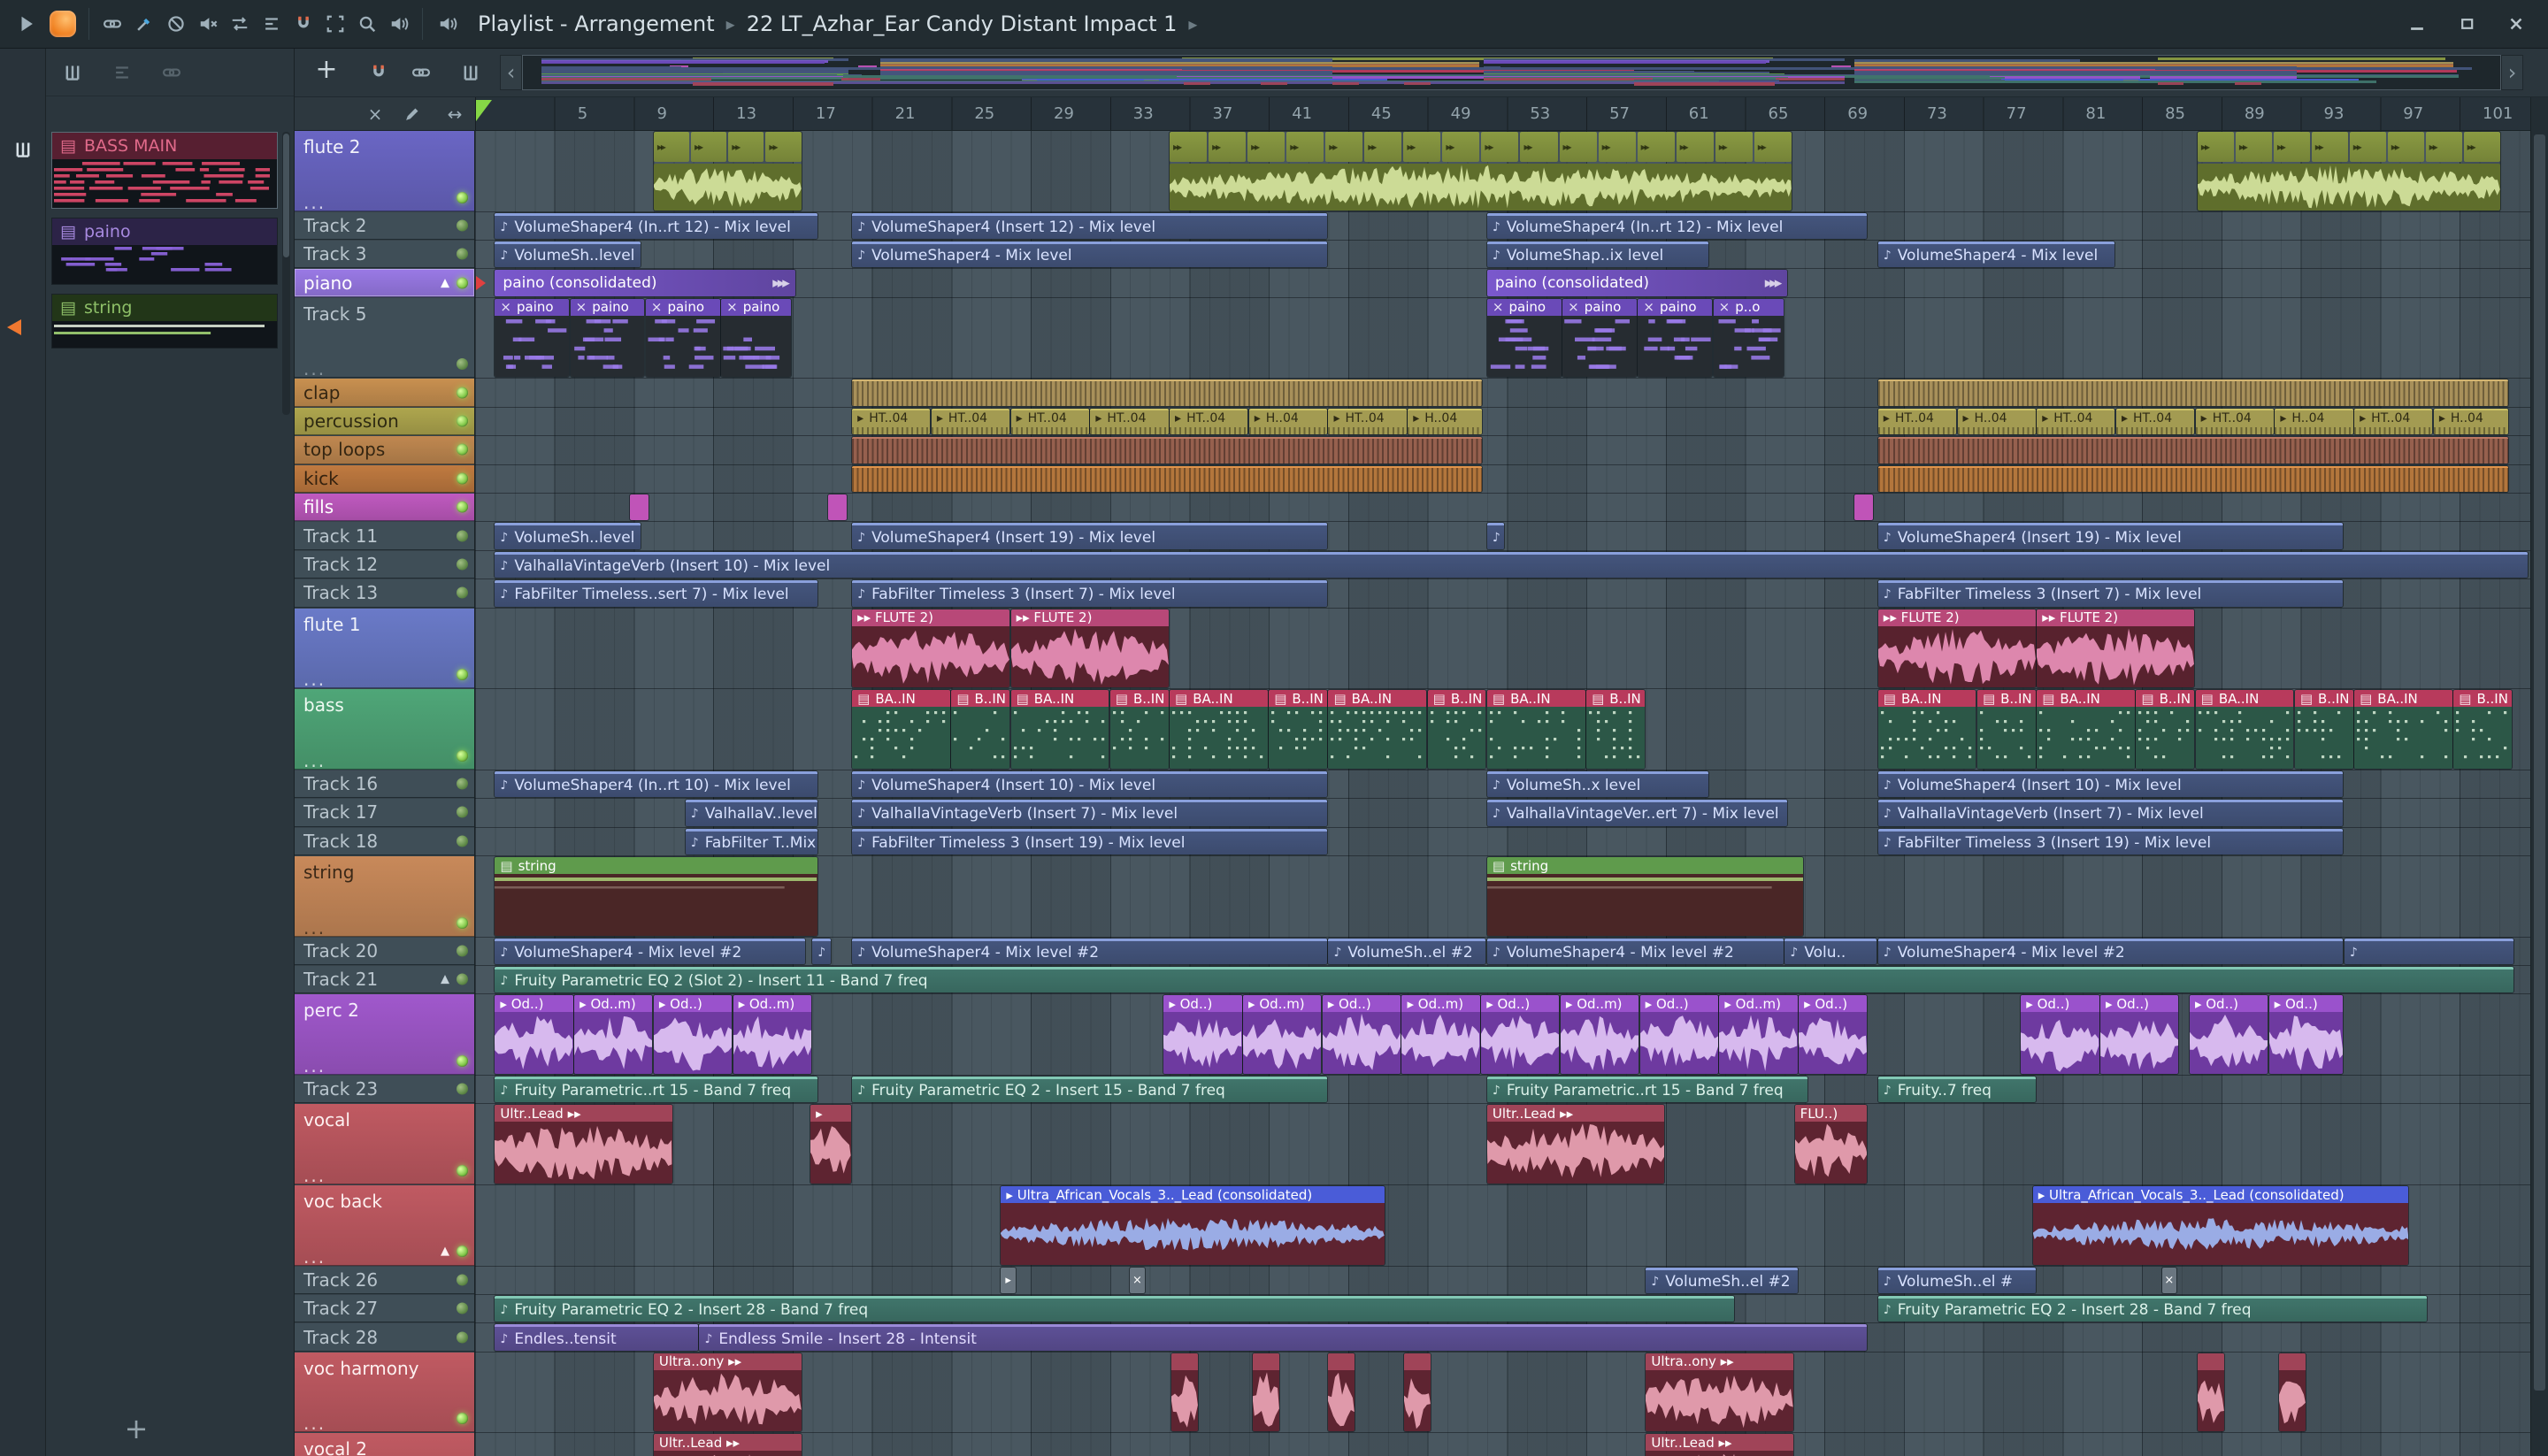 Image resolution: width=2548 pixels, height=1456 pixels. Describe the element at coordinates (385, 951) in the screenshot. I see `track-header-track-20: Track 20` at that location.